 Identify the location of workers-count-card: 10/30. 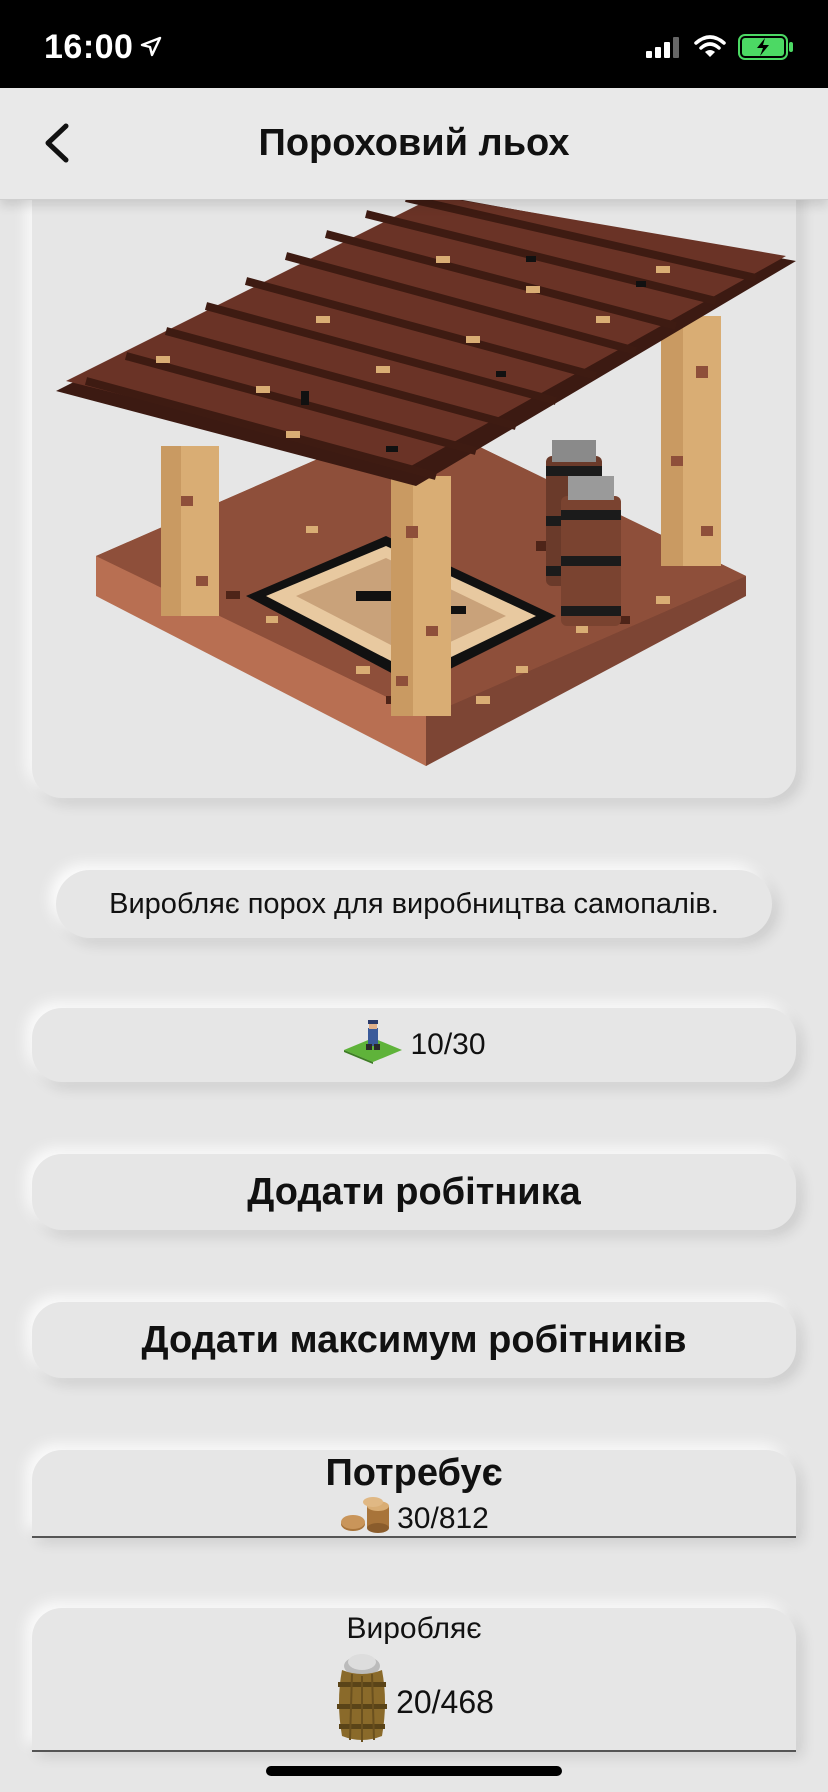
(414, 1045).